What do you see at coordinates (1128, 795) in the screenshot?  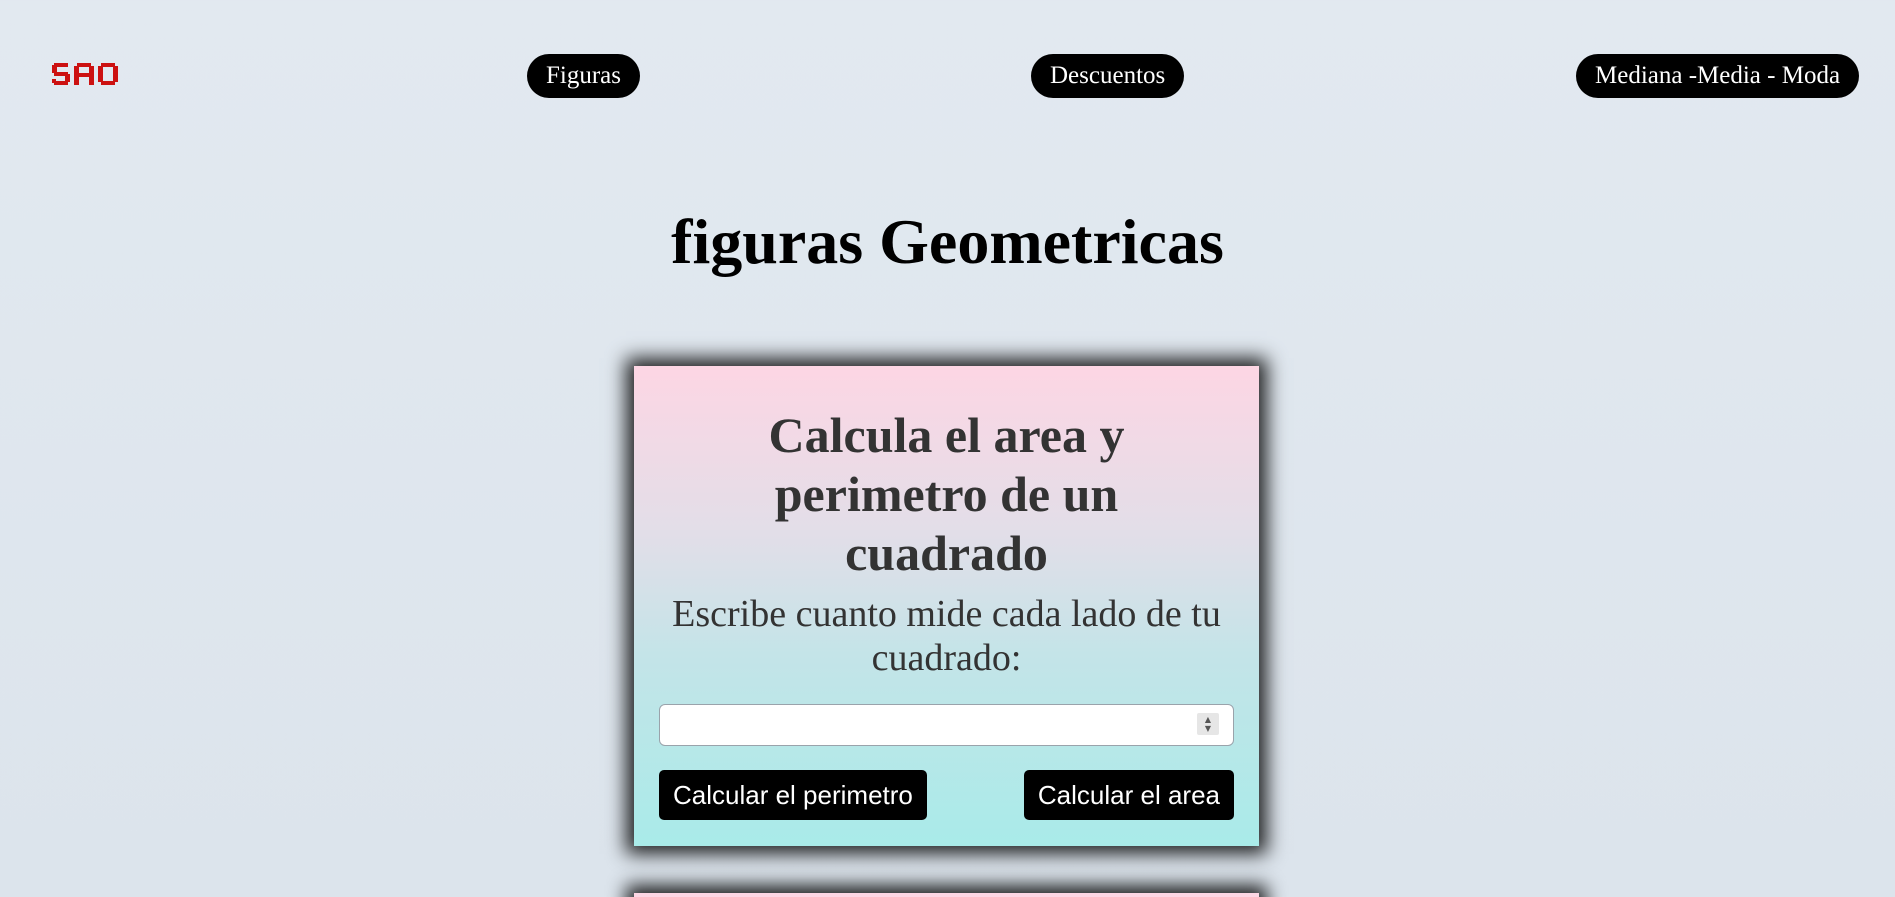 I see `calculate-area-button: Calcular el area` at bounding box center [1128, 795].